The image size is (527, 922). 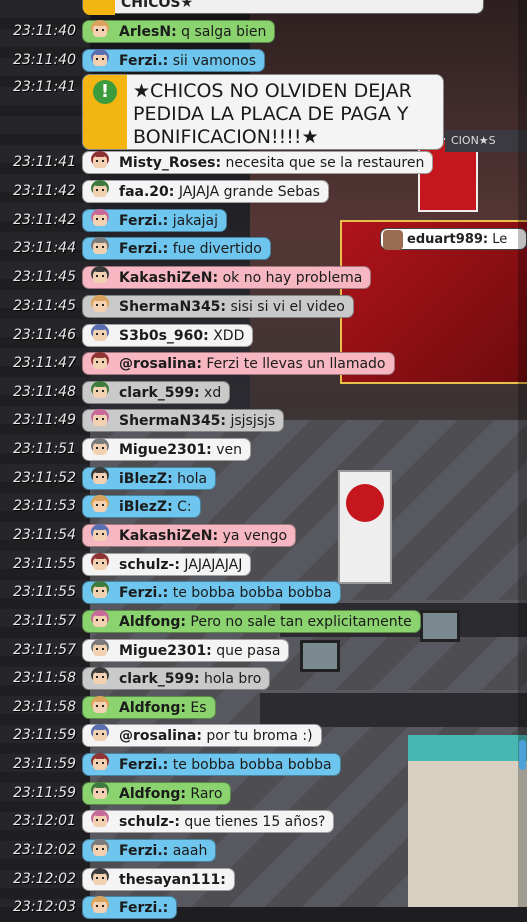 I want to click on chat-message: 23:11:58 Aldfong: Es, so click(x=263, y=707).